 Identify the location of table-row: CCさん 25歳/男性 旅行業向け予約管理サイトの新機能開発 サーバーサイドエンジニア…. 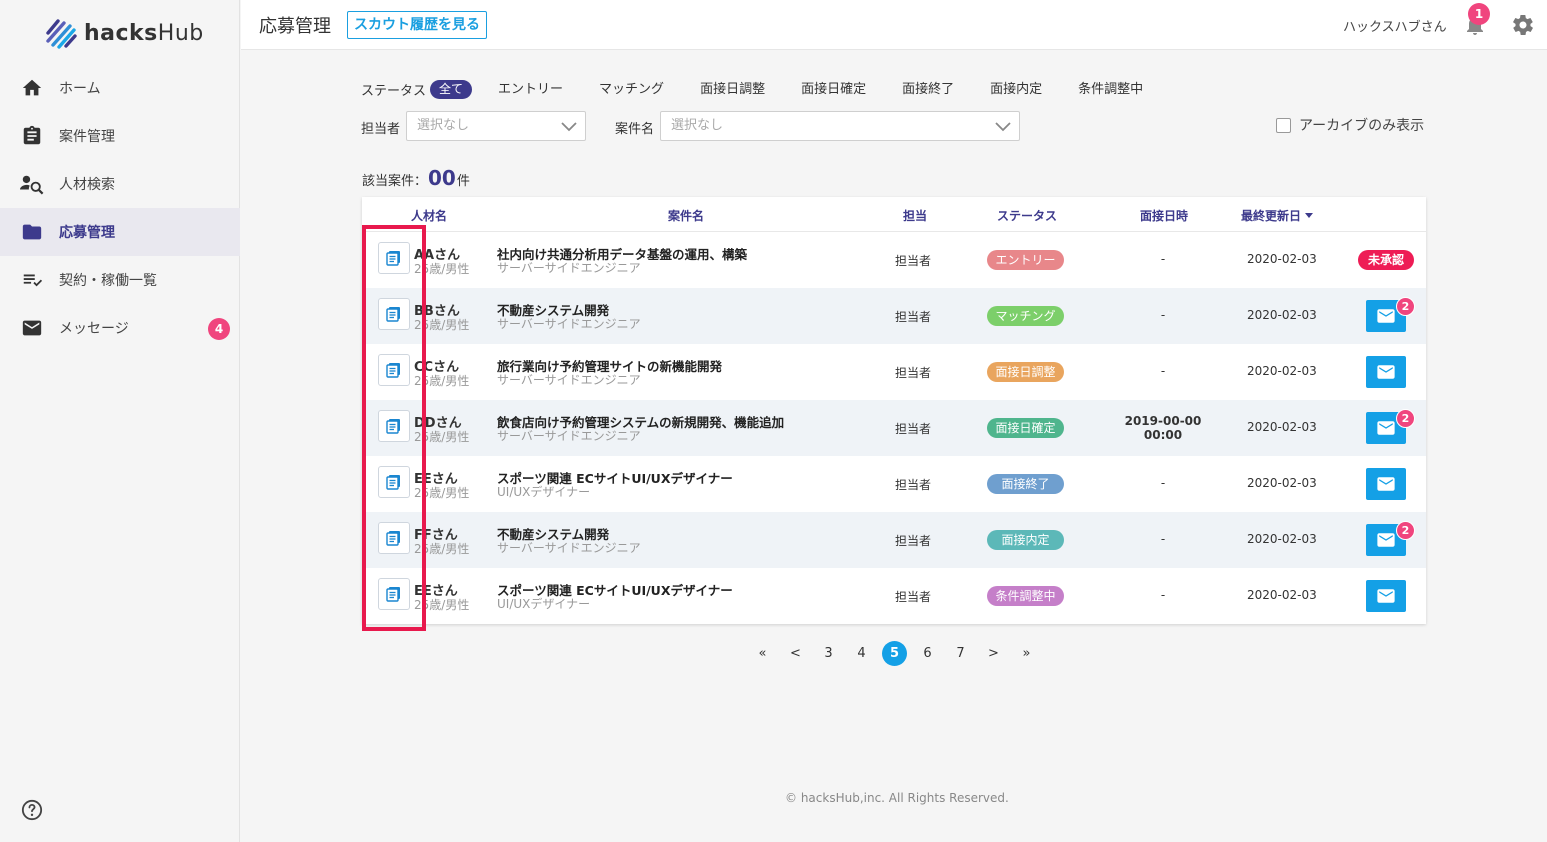
(894, 372).